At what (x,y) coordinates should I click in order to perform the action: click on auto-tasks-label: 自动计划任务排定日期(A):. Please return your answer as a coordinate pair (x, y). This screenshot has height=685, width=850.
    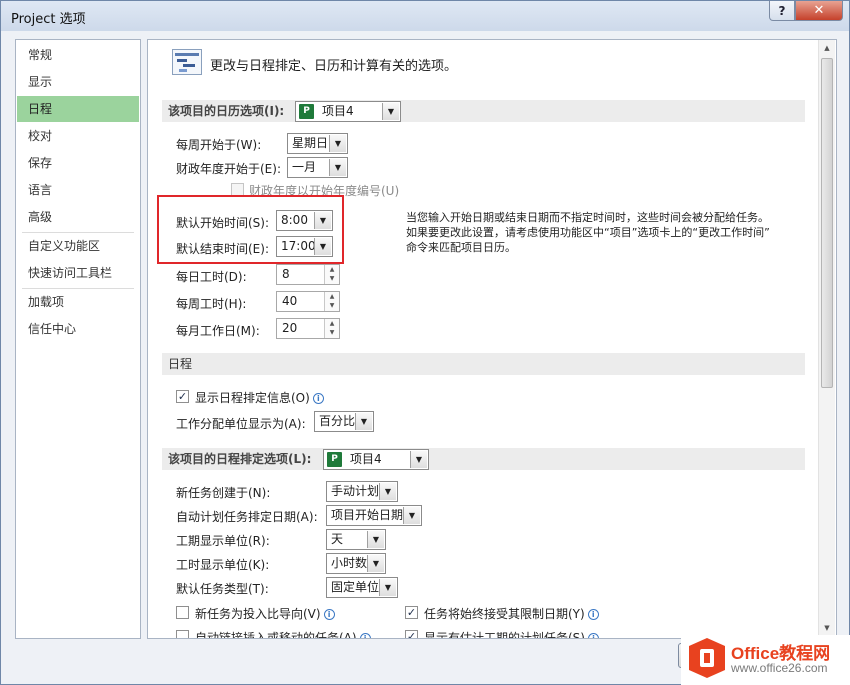
    Looking at the image, I should click on (247, 516).